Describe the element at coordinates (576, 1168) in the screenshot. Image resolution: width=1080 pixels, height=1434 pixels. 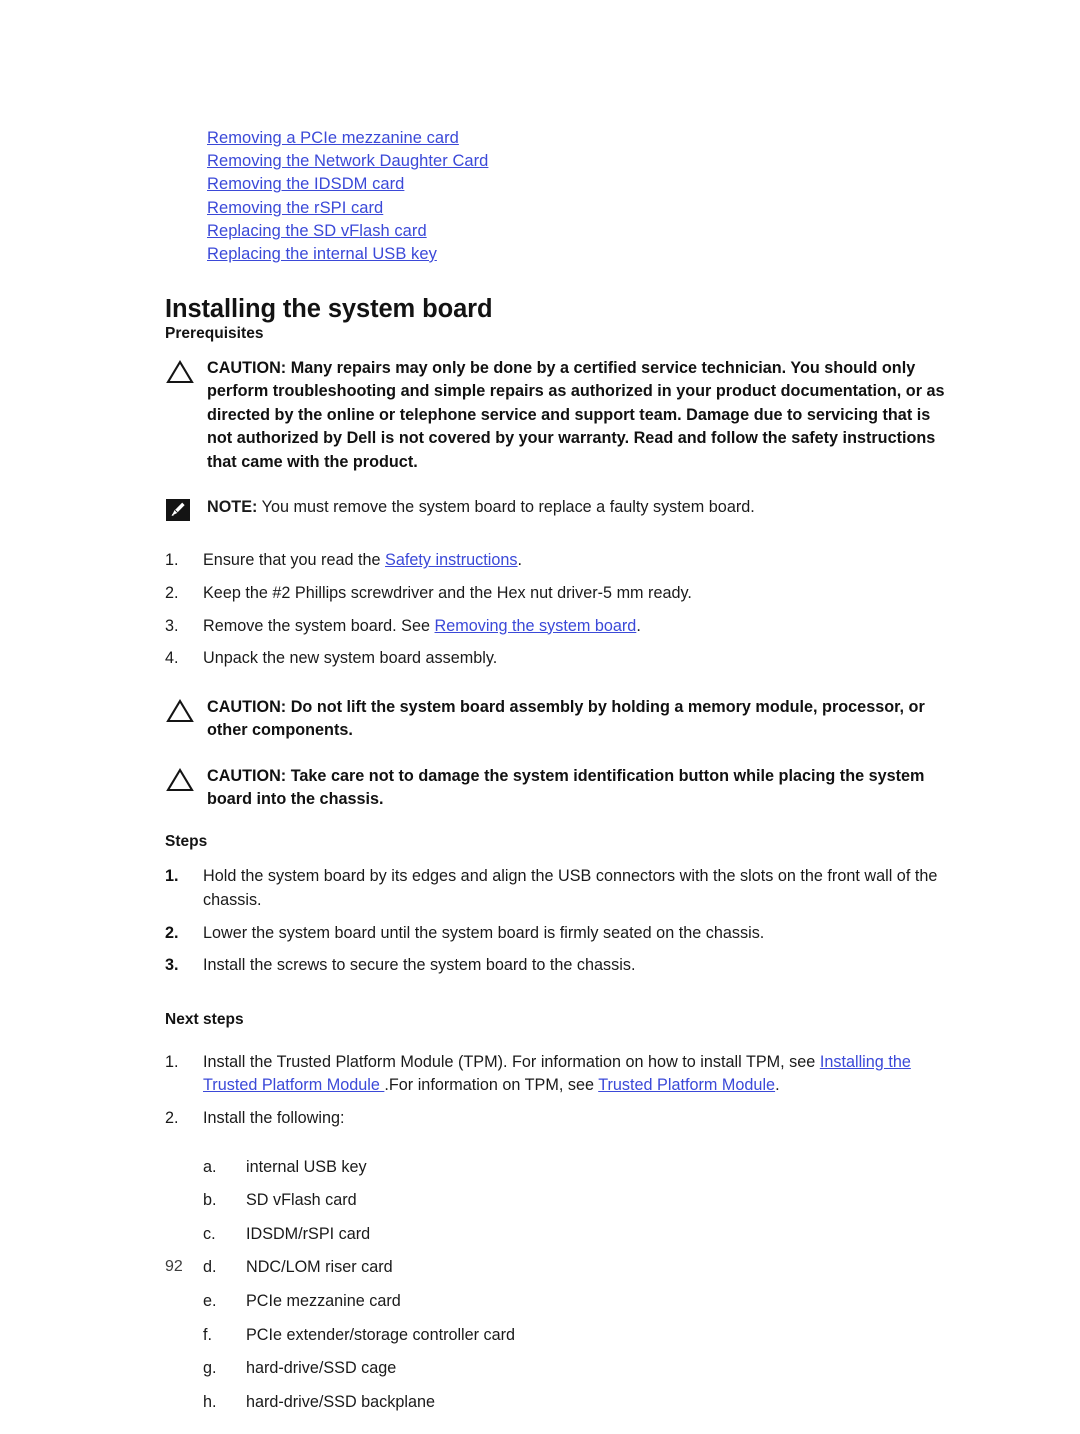
I see `list-item: a. internal USB key` at that location.